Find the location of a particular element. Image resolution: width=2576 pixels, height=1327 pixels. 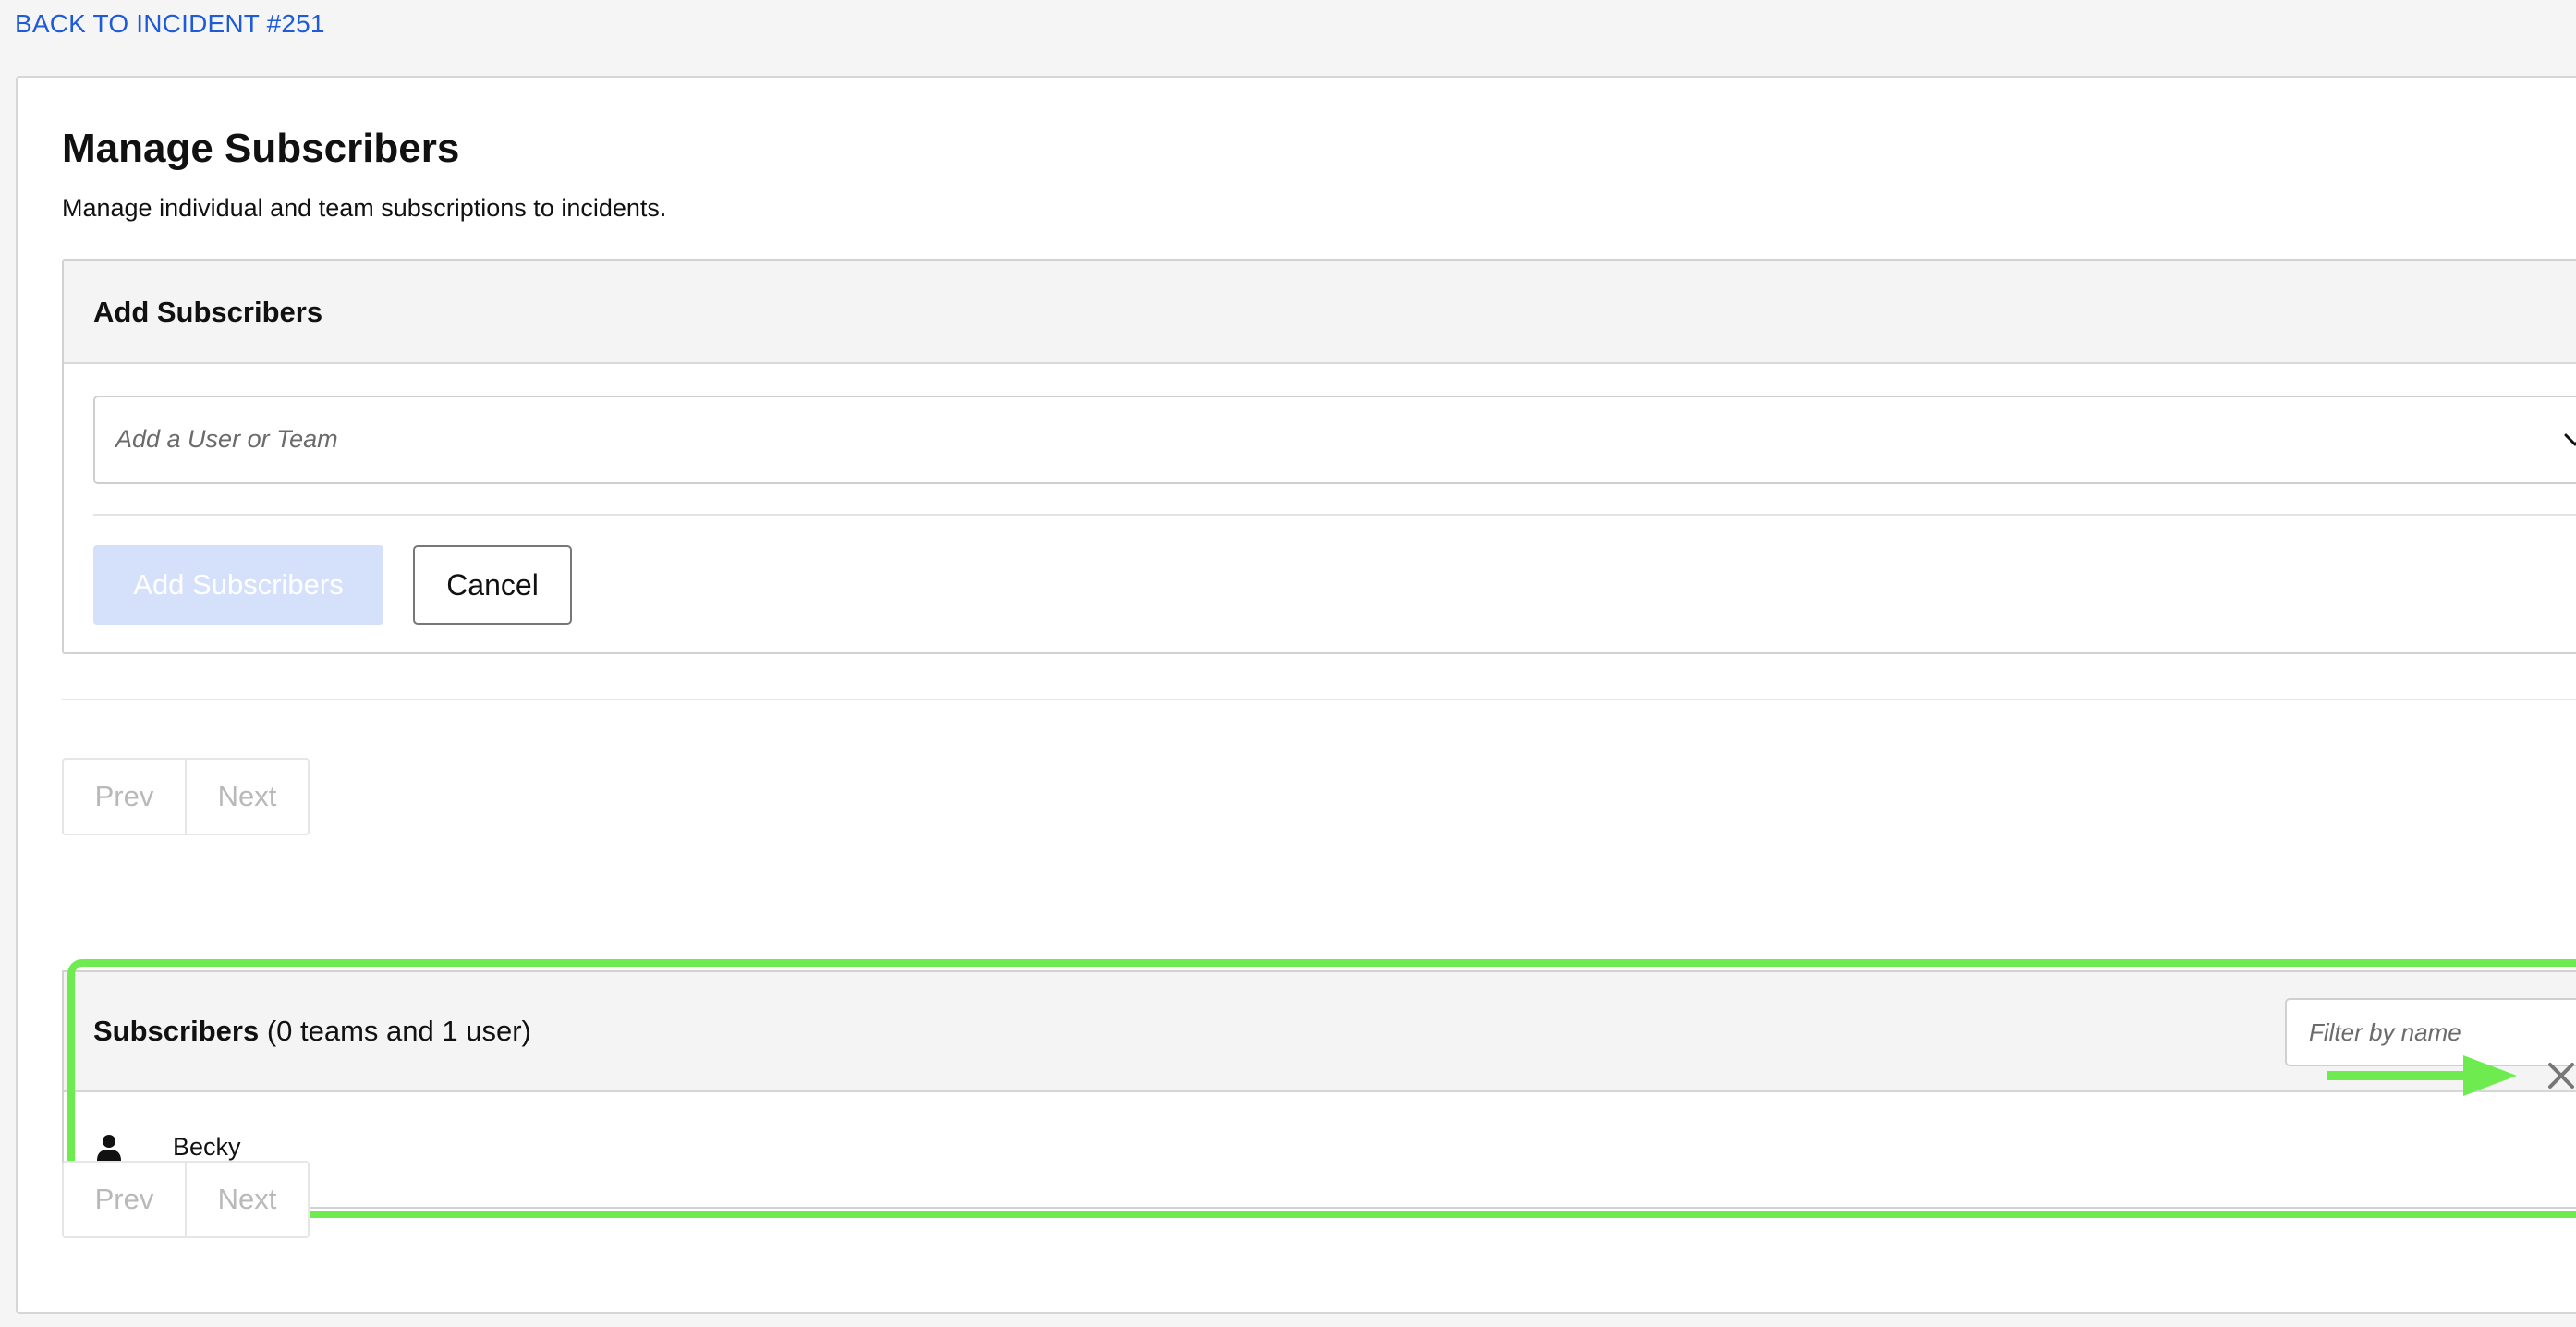

arrow-right-icon is located at coordinates (2422, 1075).